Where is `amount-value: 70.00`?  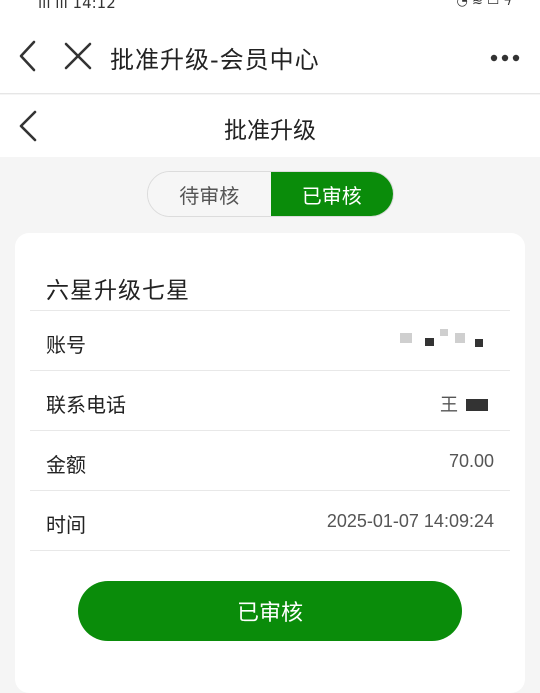
amount-value: 70.00 is located at coordinates (471, 461).